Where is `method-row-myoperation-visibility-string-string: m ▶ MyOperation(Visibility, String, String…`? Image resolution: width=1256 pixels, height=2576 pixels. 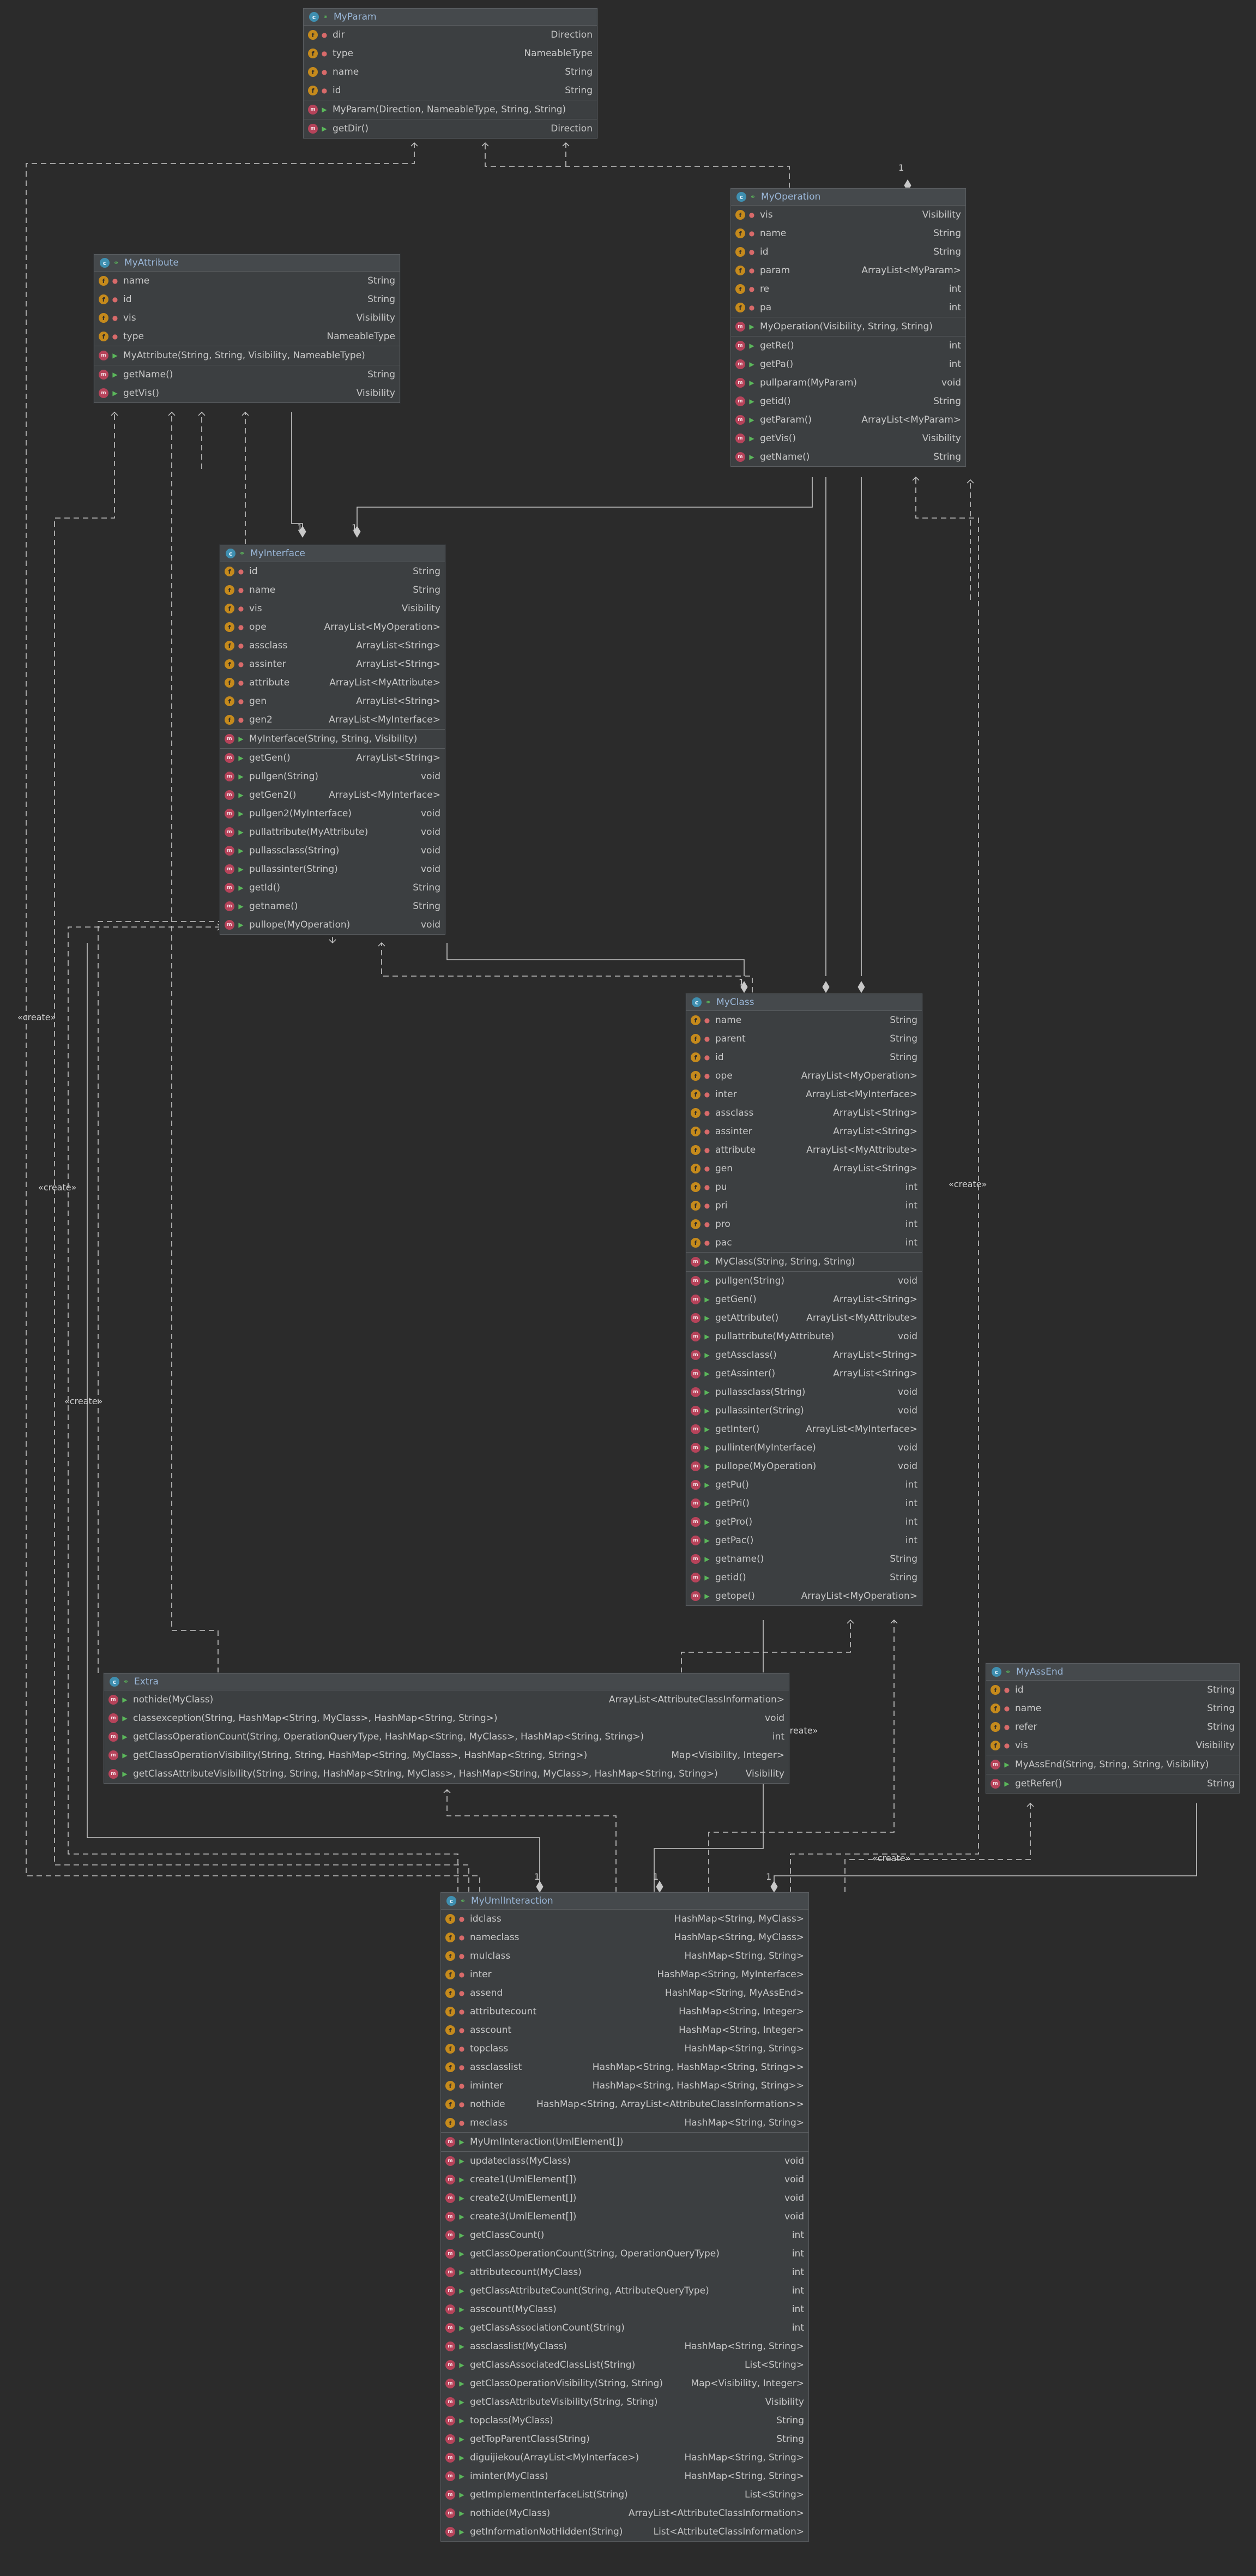 method-row-myoperation-visibility-string-string: m ▶ MyOperation(Visibility, String, String… is located at coordinates (848, 326).